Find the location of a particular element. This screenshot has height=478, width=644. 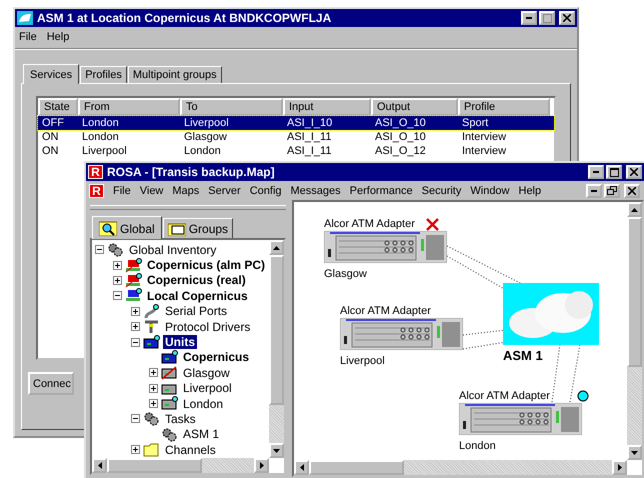

tree-item: ASM 1 is located at coordinates (201, 434).